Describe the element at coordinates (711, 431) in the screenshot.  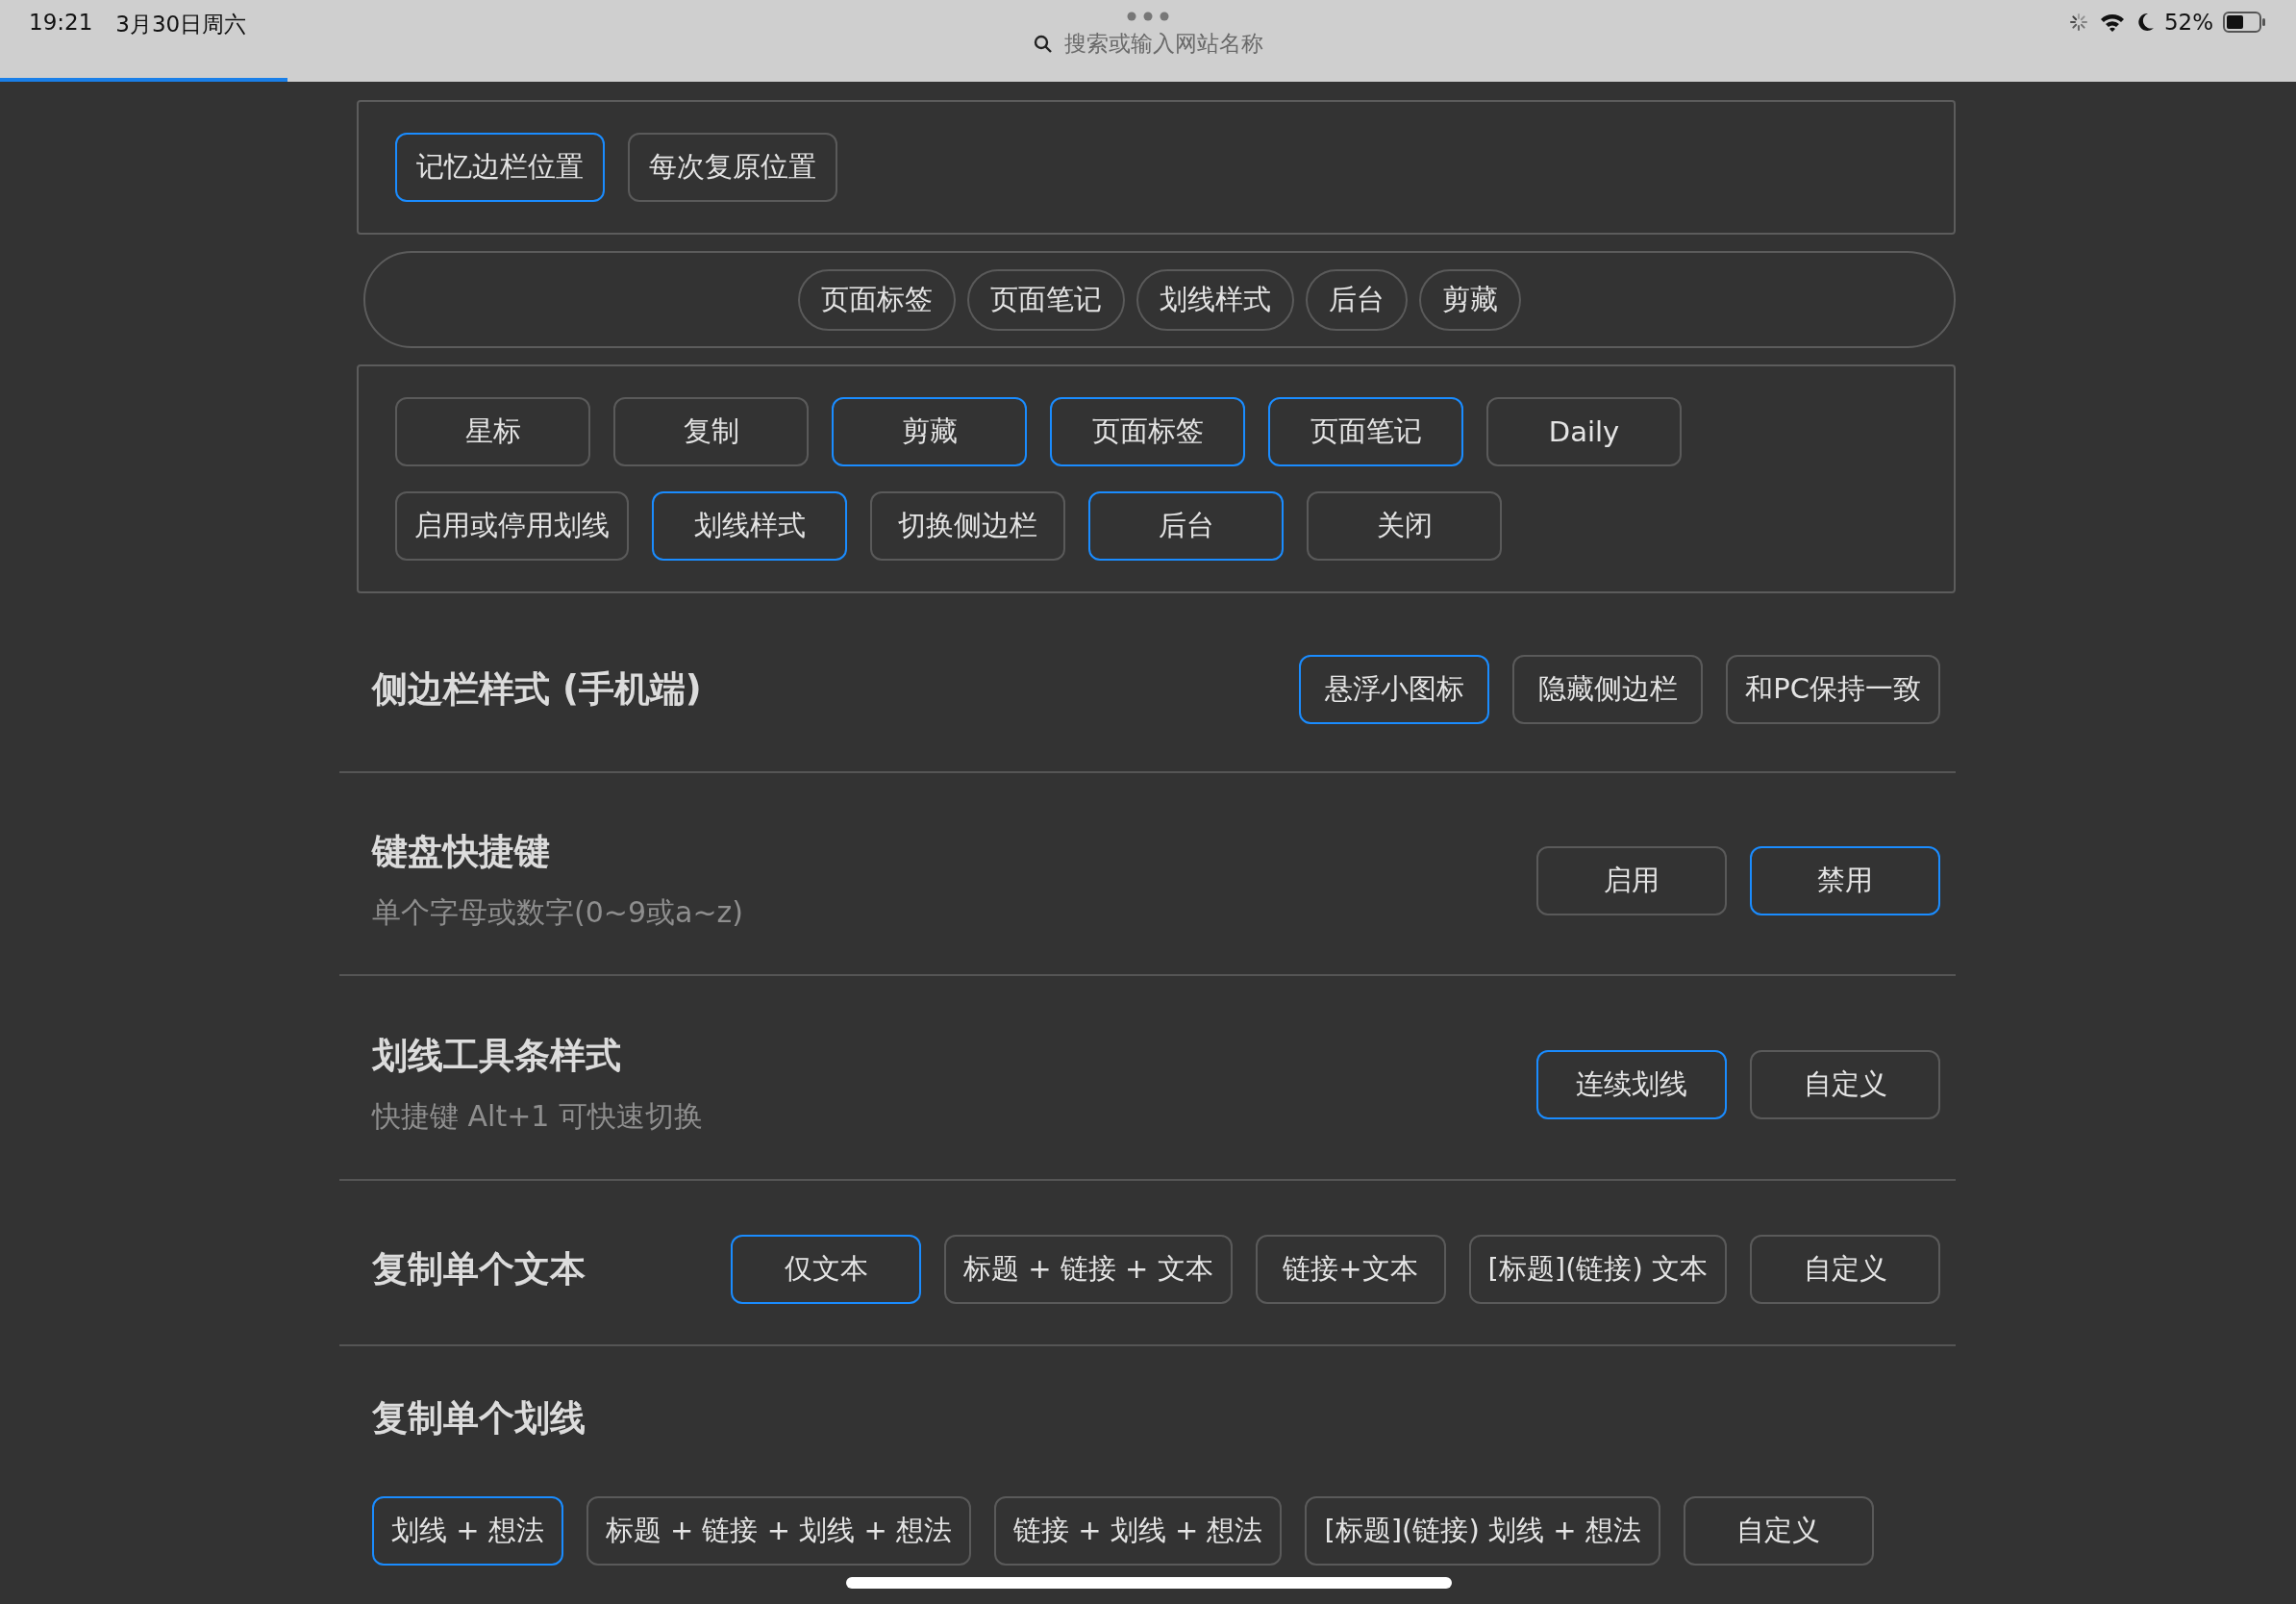
I see `toolbar-option-button: 复制` at that location.